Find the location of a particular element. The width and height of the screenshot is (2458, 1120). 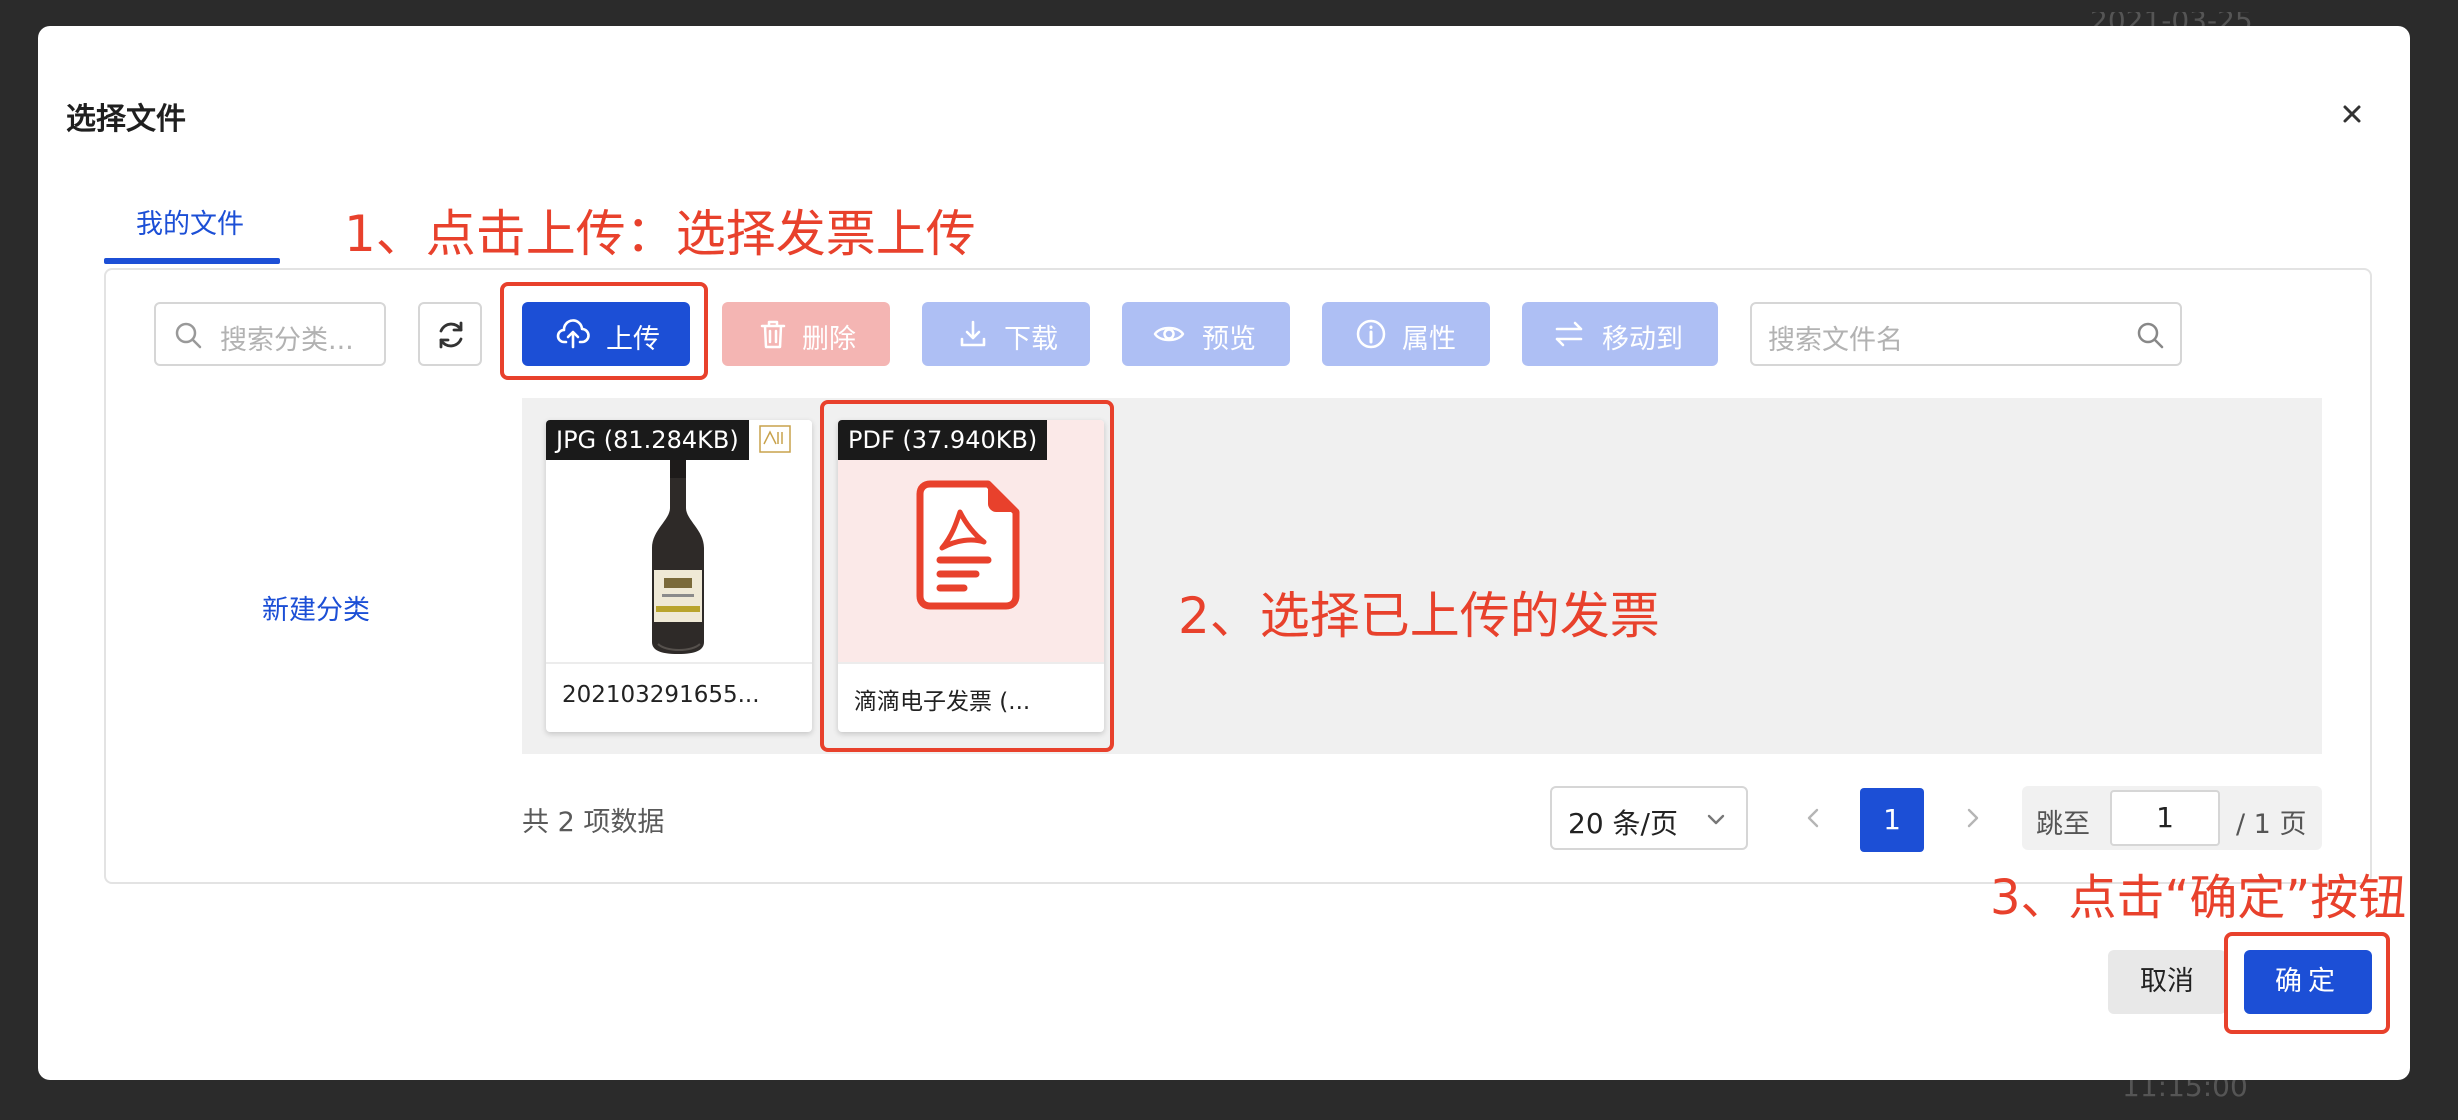

page-size-select: 20 条/页 is located at coordinates (1649, 818).